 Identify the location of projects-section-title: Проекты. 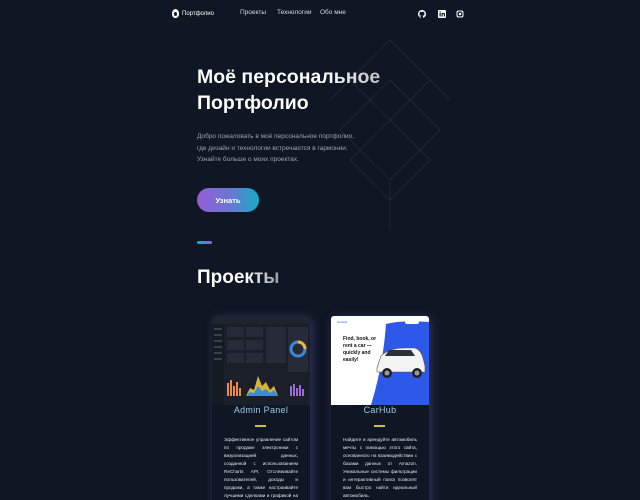
(238, 277).